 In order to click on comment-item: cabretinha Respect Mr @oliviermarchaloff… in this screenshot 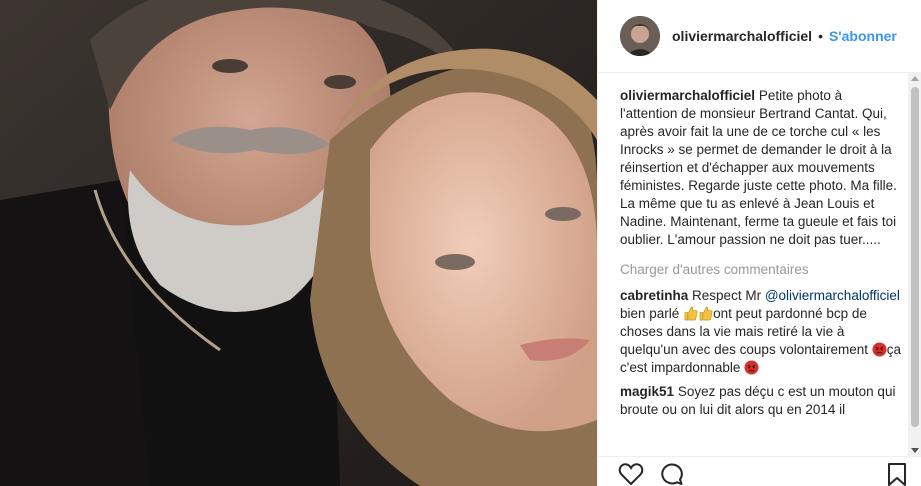, I will do `click(761, 332)`.